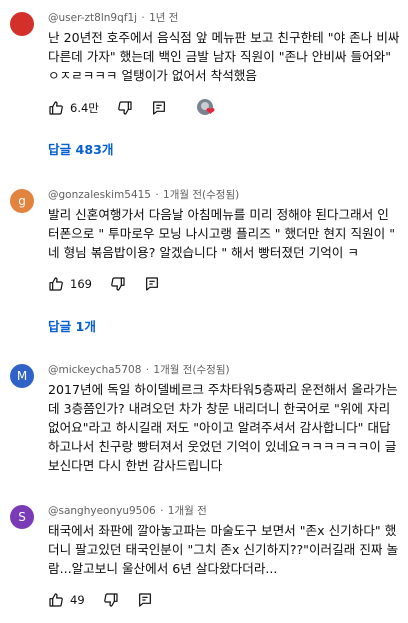  What do you see at coordinates (84, 108) in the screenshot?
I see `like-count: 6.4만` at bounding box center [84, 108].